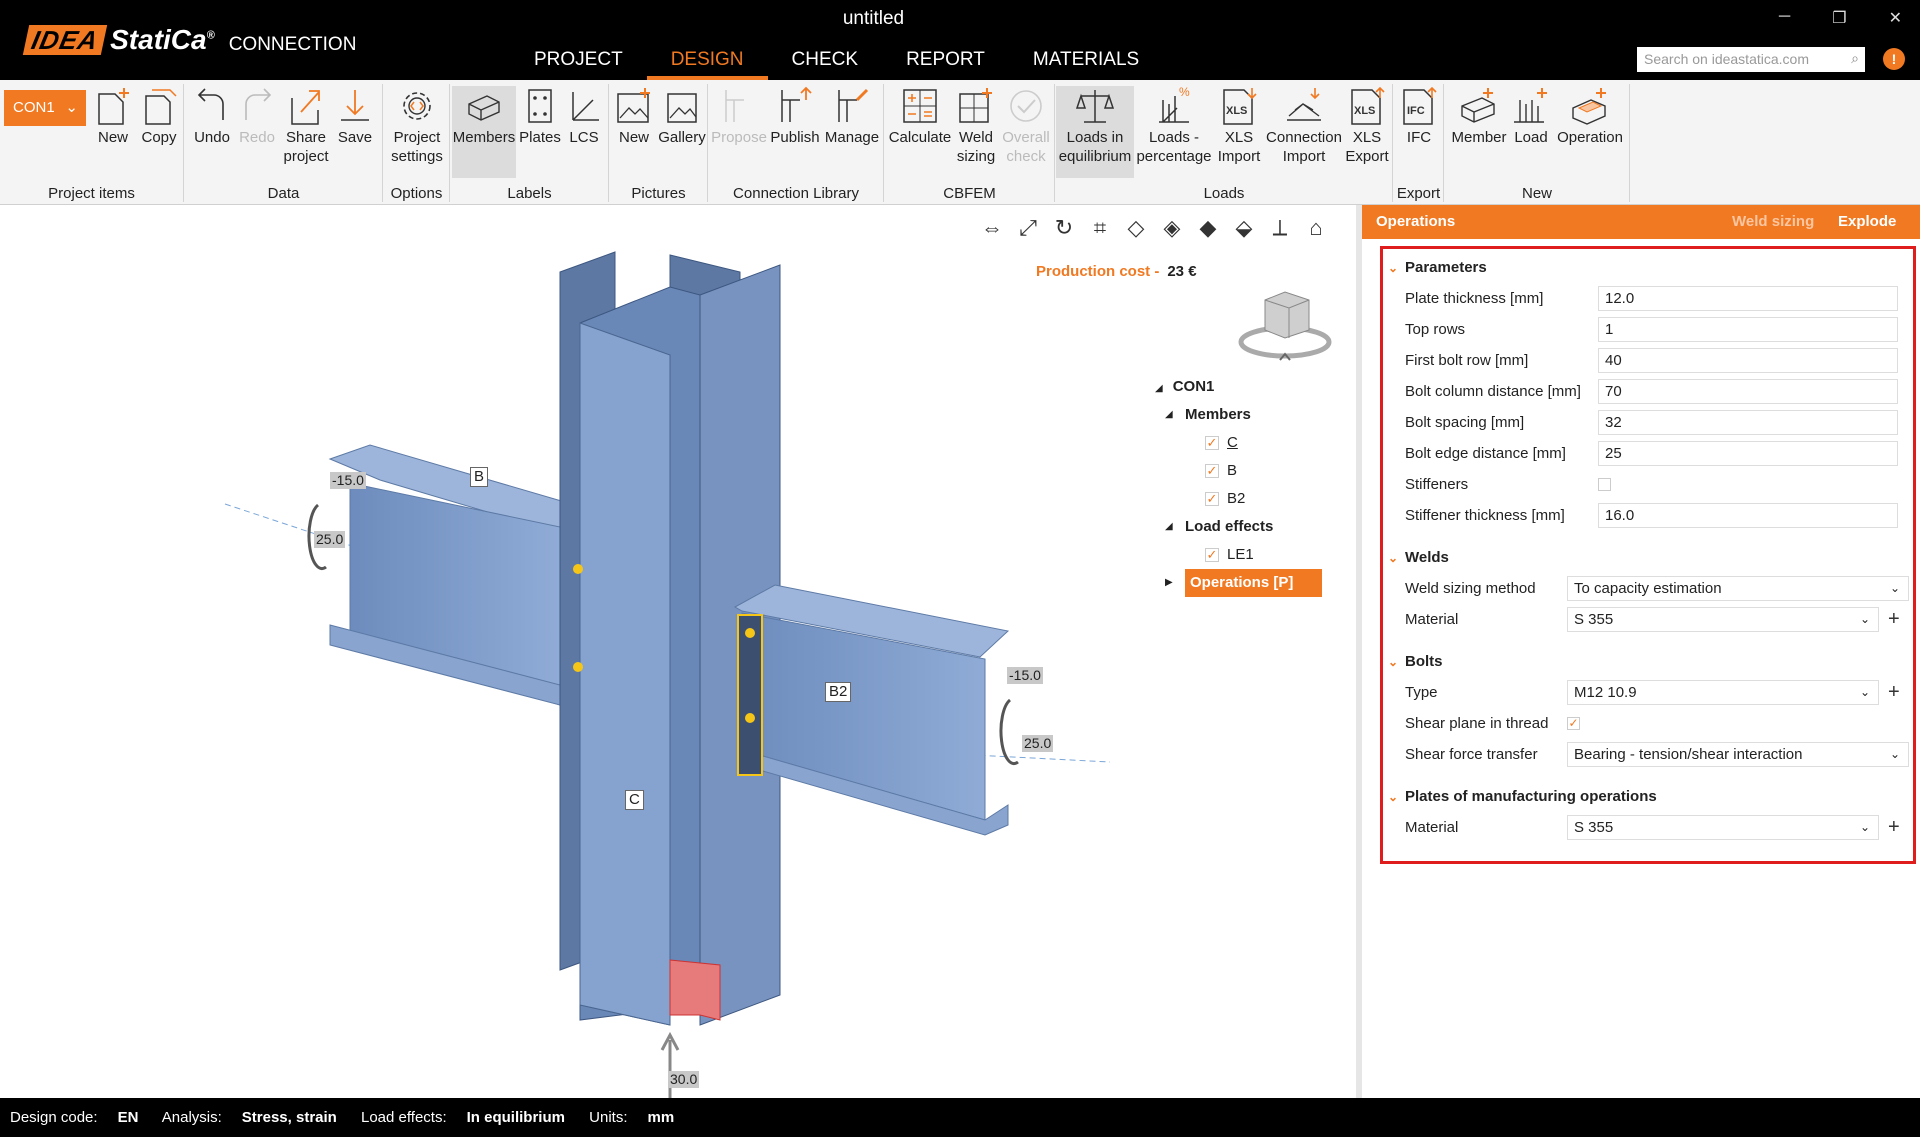 This screenshot has width=1920, height=1137. Describe the element at coordinates (1648, 662) in the screenshot. I see `section-bolts: ⌄ Bolts` at that location.